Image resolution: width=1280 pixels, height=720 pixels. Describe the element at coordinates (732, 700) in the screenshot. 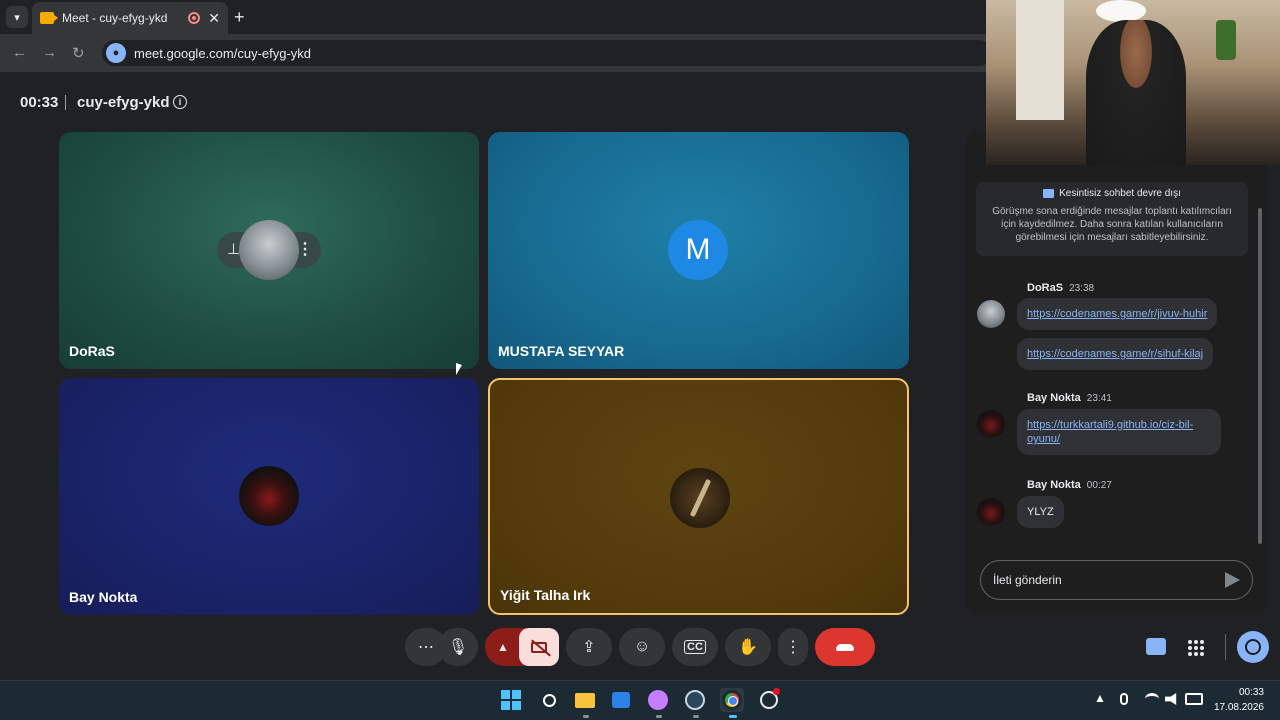

I see `chrome-icon` at that location.